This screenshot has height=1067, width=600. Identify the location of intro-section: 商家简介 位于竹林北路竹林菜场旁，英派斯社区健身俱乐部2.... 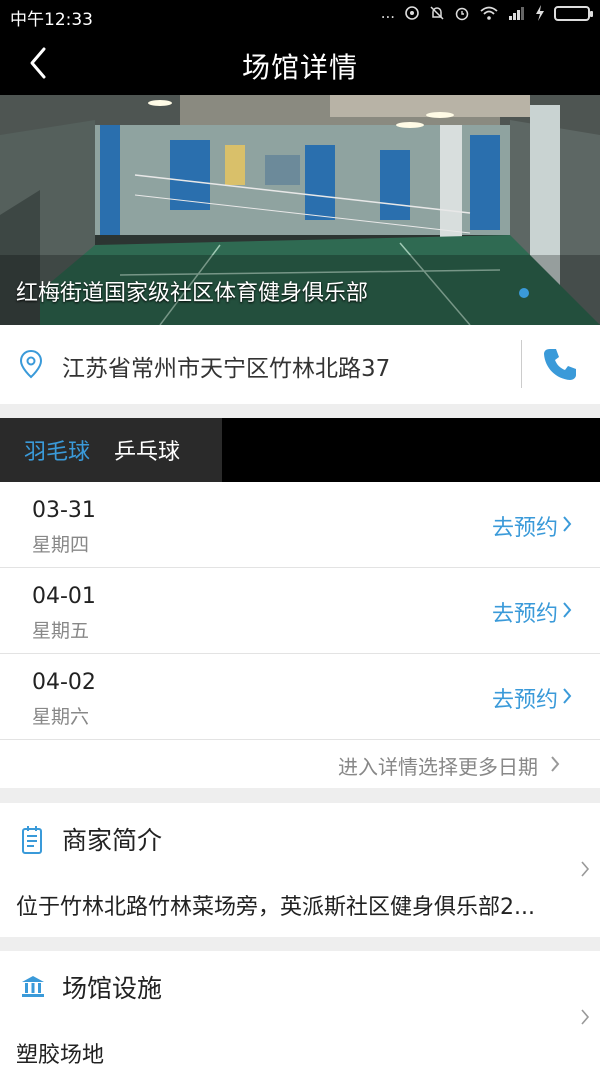
(300, 870).